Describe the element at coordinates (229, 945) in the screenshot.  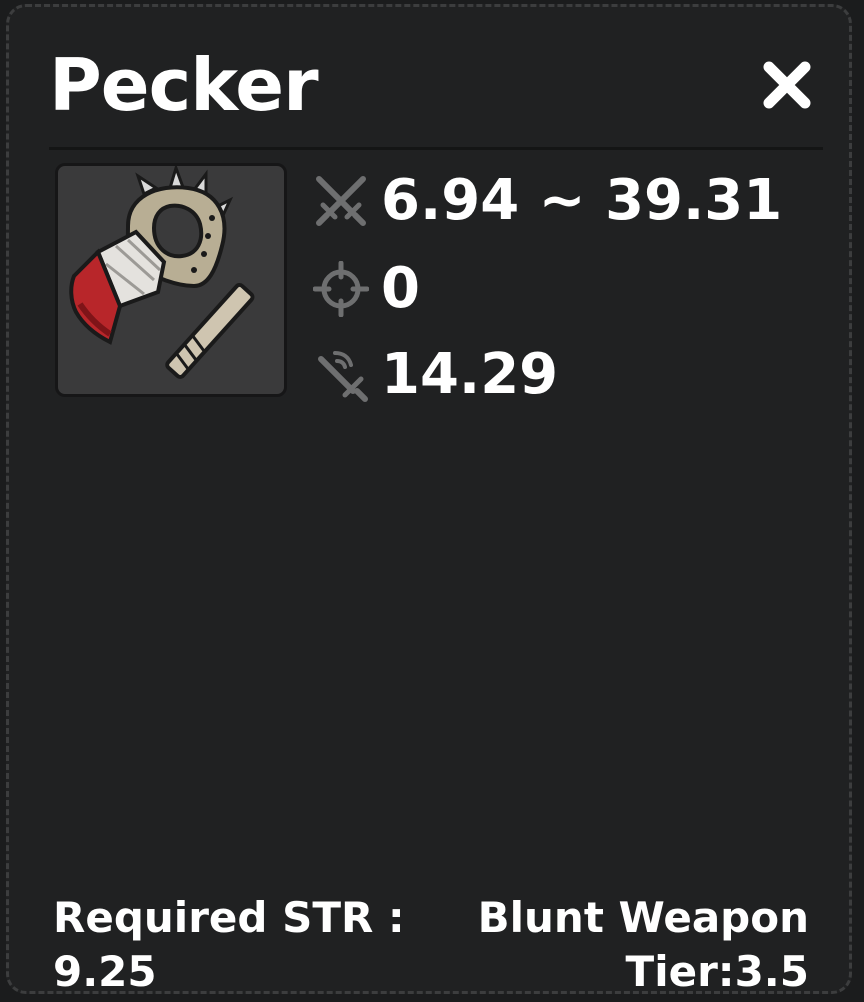
I see `requirement-block: Required STR : 9.25` at that location.